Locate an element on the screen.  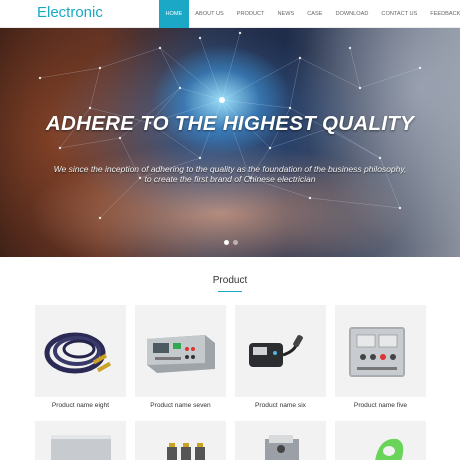
nav-about-us: ABOUT US is located at coordinates (210, 14).